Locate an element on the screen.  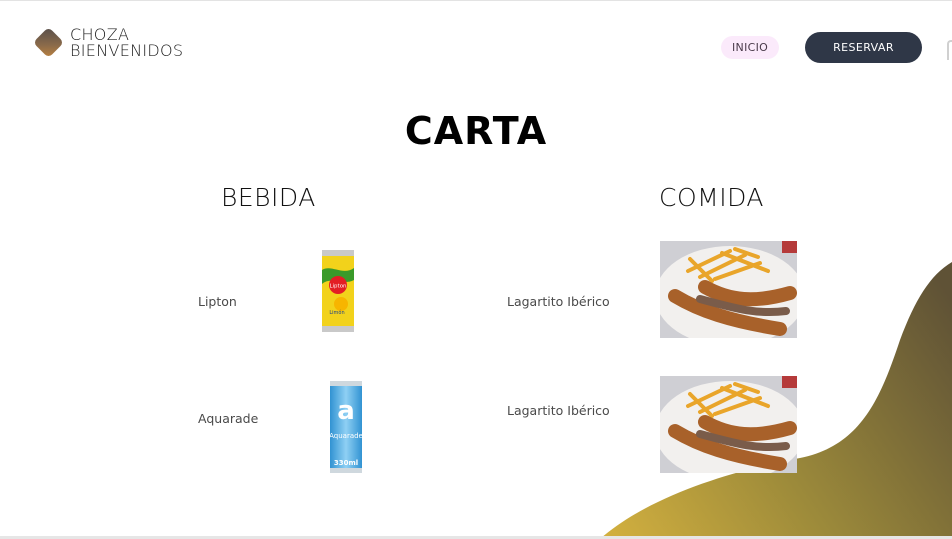
brand-logo: CHOZA BIENVENIDOS is located at coordinates (107, 42).